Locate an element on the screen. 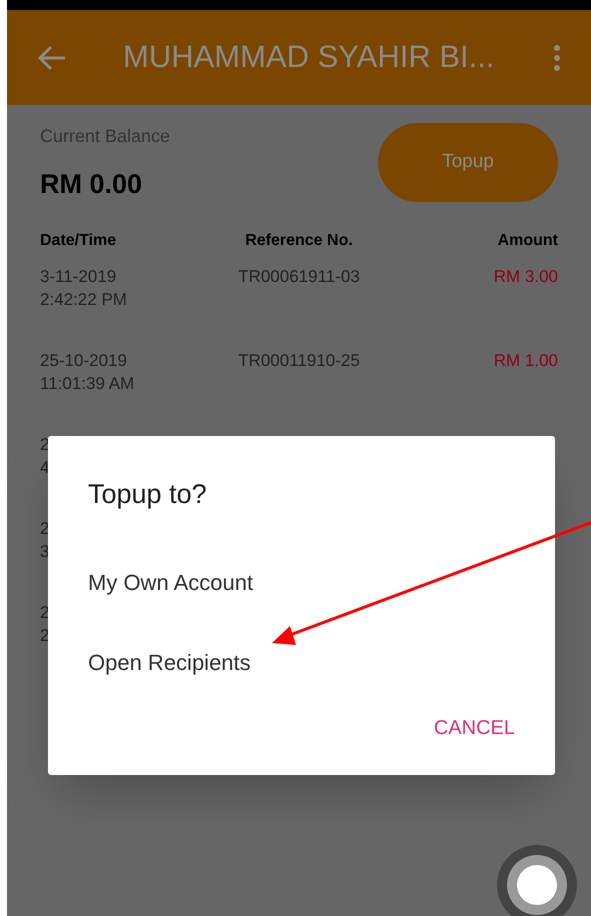 This screenshot has width=591, height=916. date-time-text: 11:01:39 AM is located at coordinates (88, 383).